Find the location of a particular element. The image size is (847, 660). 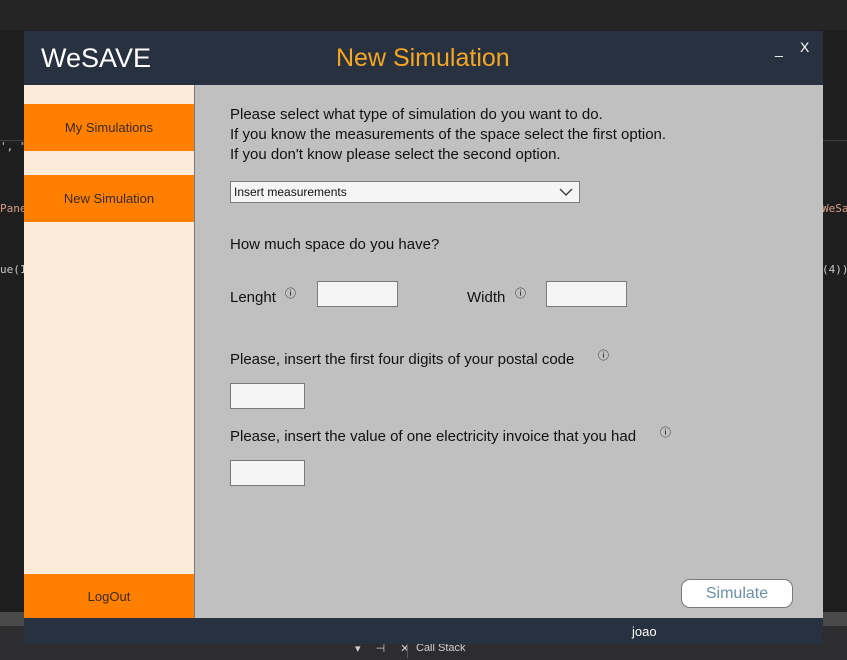

width-label: Width is located at coordinates (486, 297).